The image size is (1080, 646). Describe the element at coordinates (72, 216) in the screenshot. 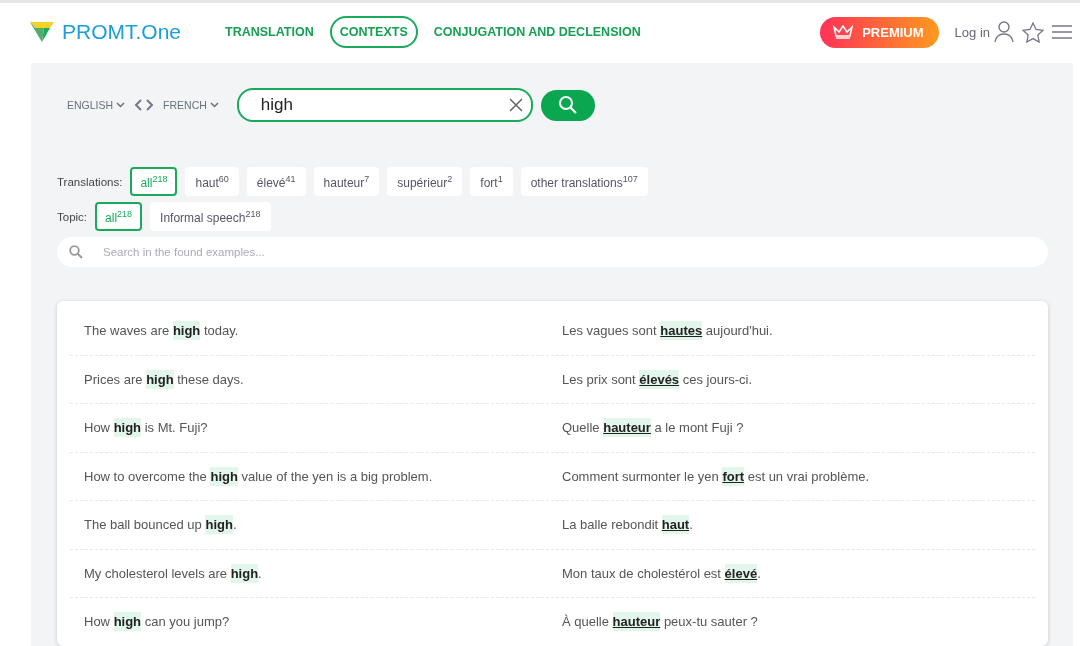

I see `filter-label: Topic:` at that location.